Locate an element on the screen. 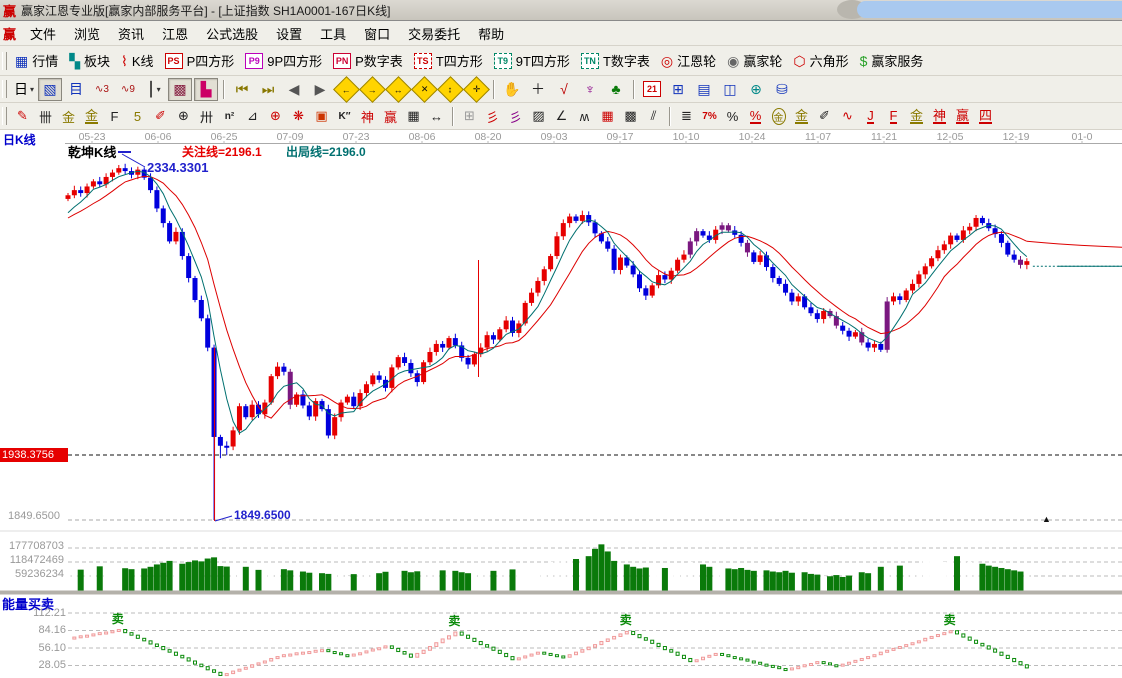  brush-tool: ✐ is located at coordinates (160, 116).